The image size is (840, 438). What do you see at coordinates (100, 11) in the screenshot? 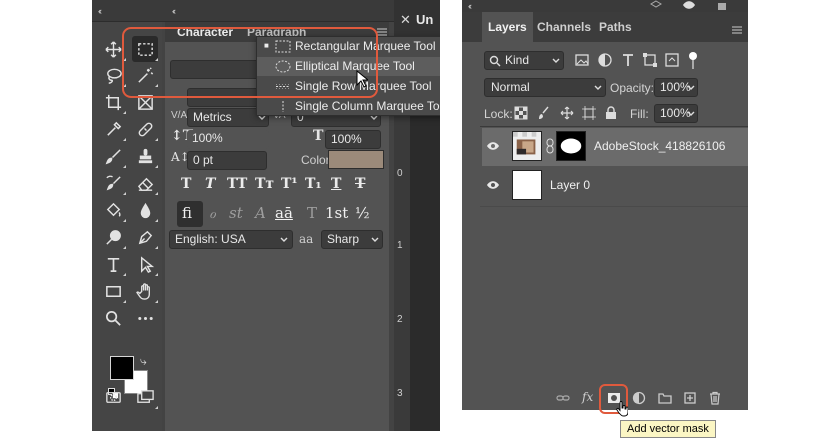
I see `collapse-toolbar-icon: ‹‹` at bounding box center [100, 11].